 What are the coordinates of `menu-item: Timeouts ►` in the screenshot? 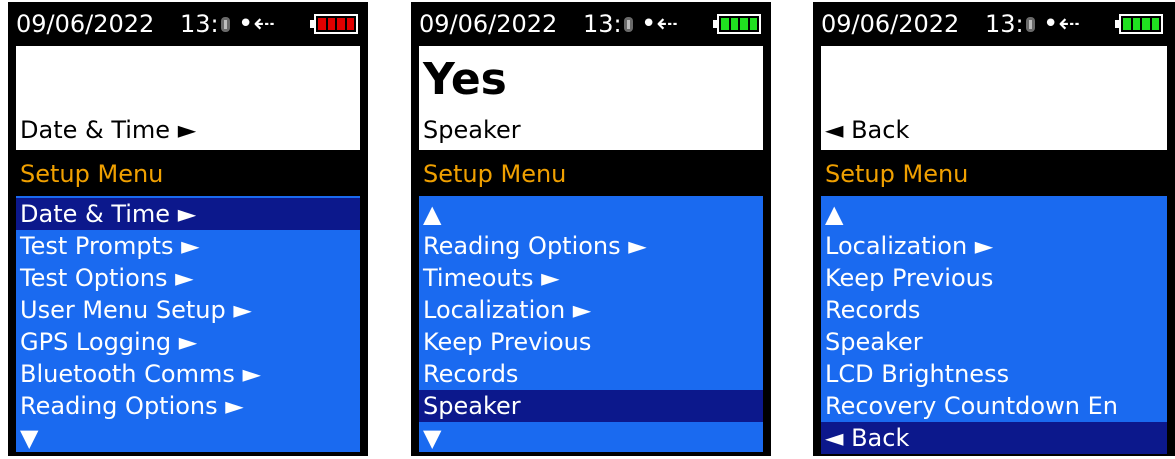 It's located at (591, 278).